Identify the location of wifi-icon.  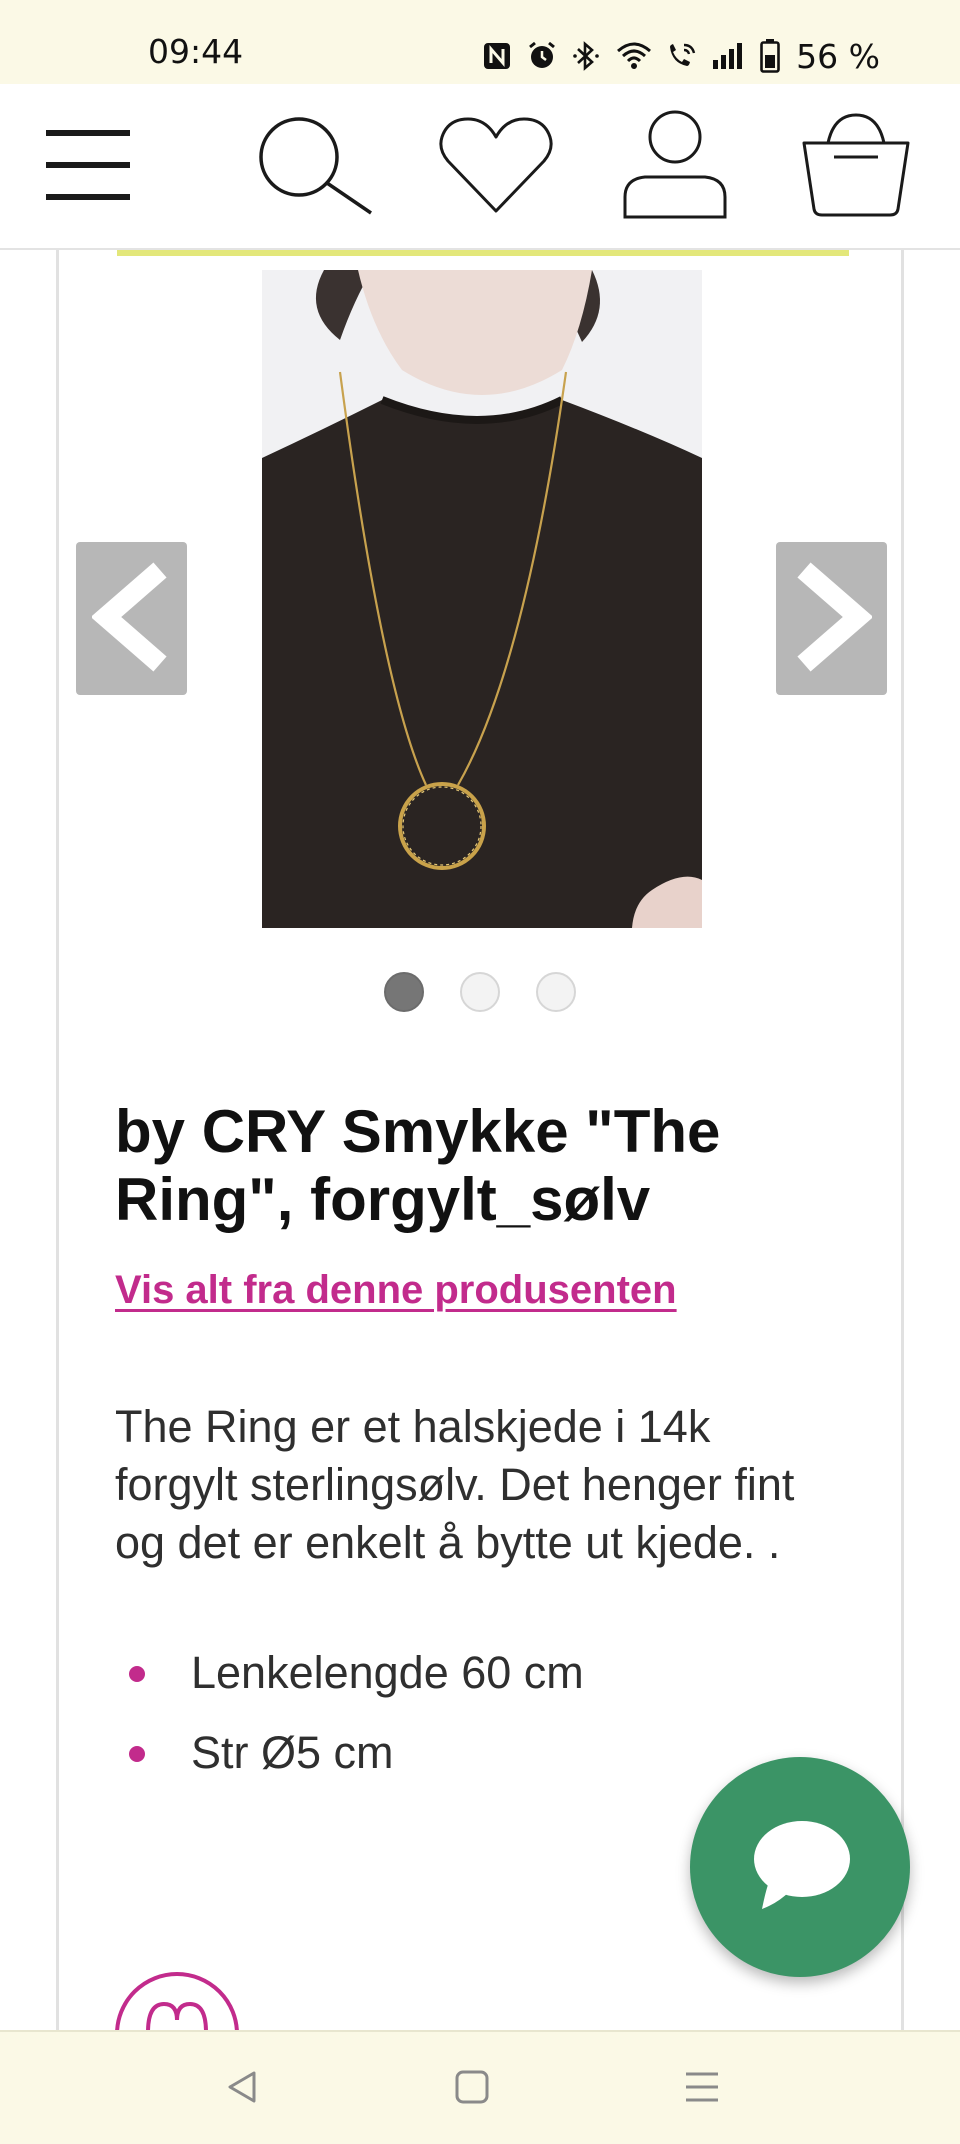
(634, 56).